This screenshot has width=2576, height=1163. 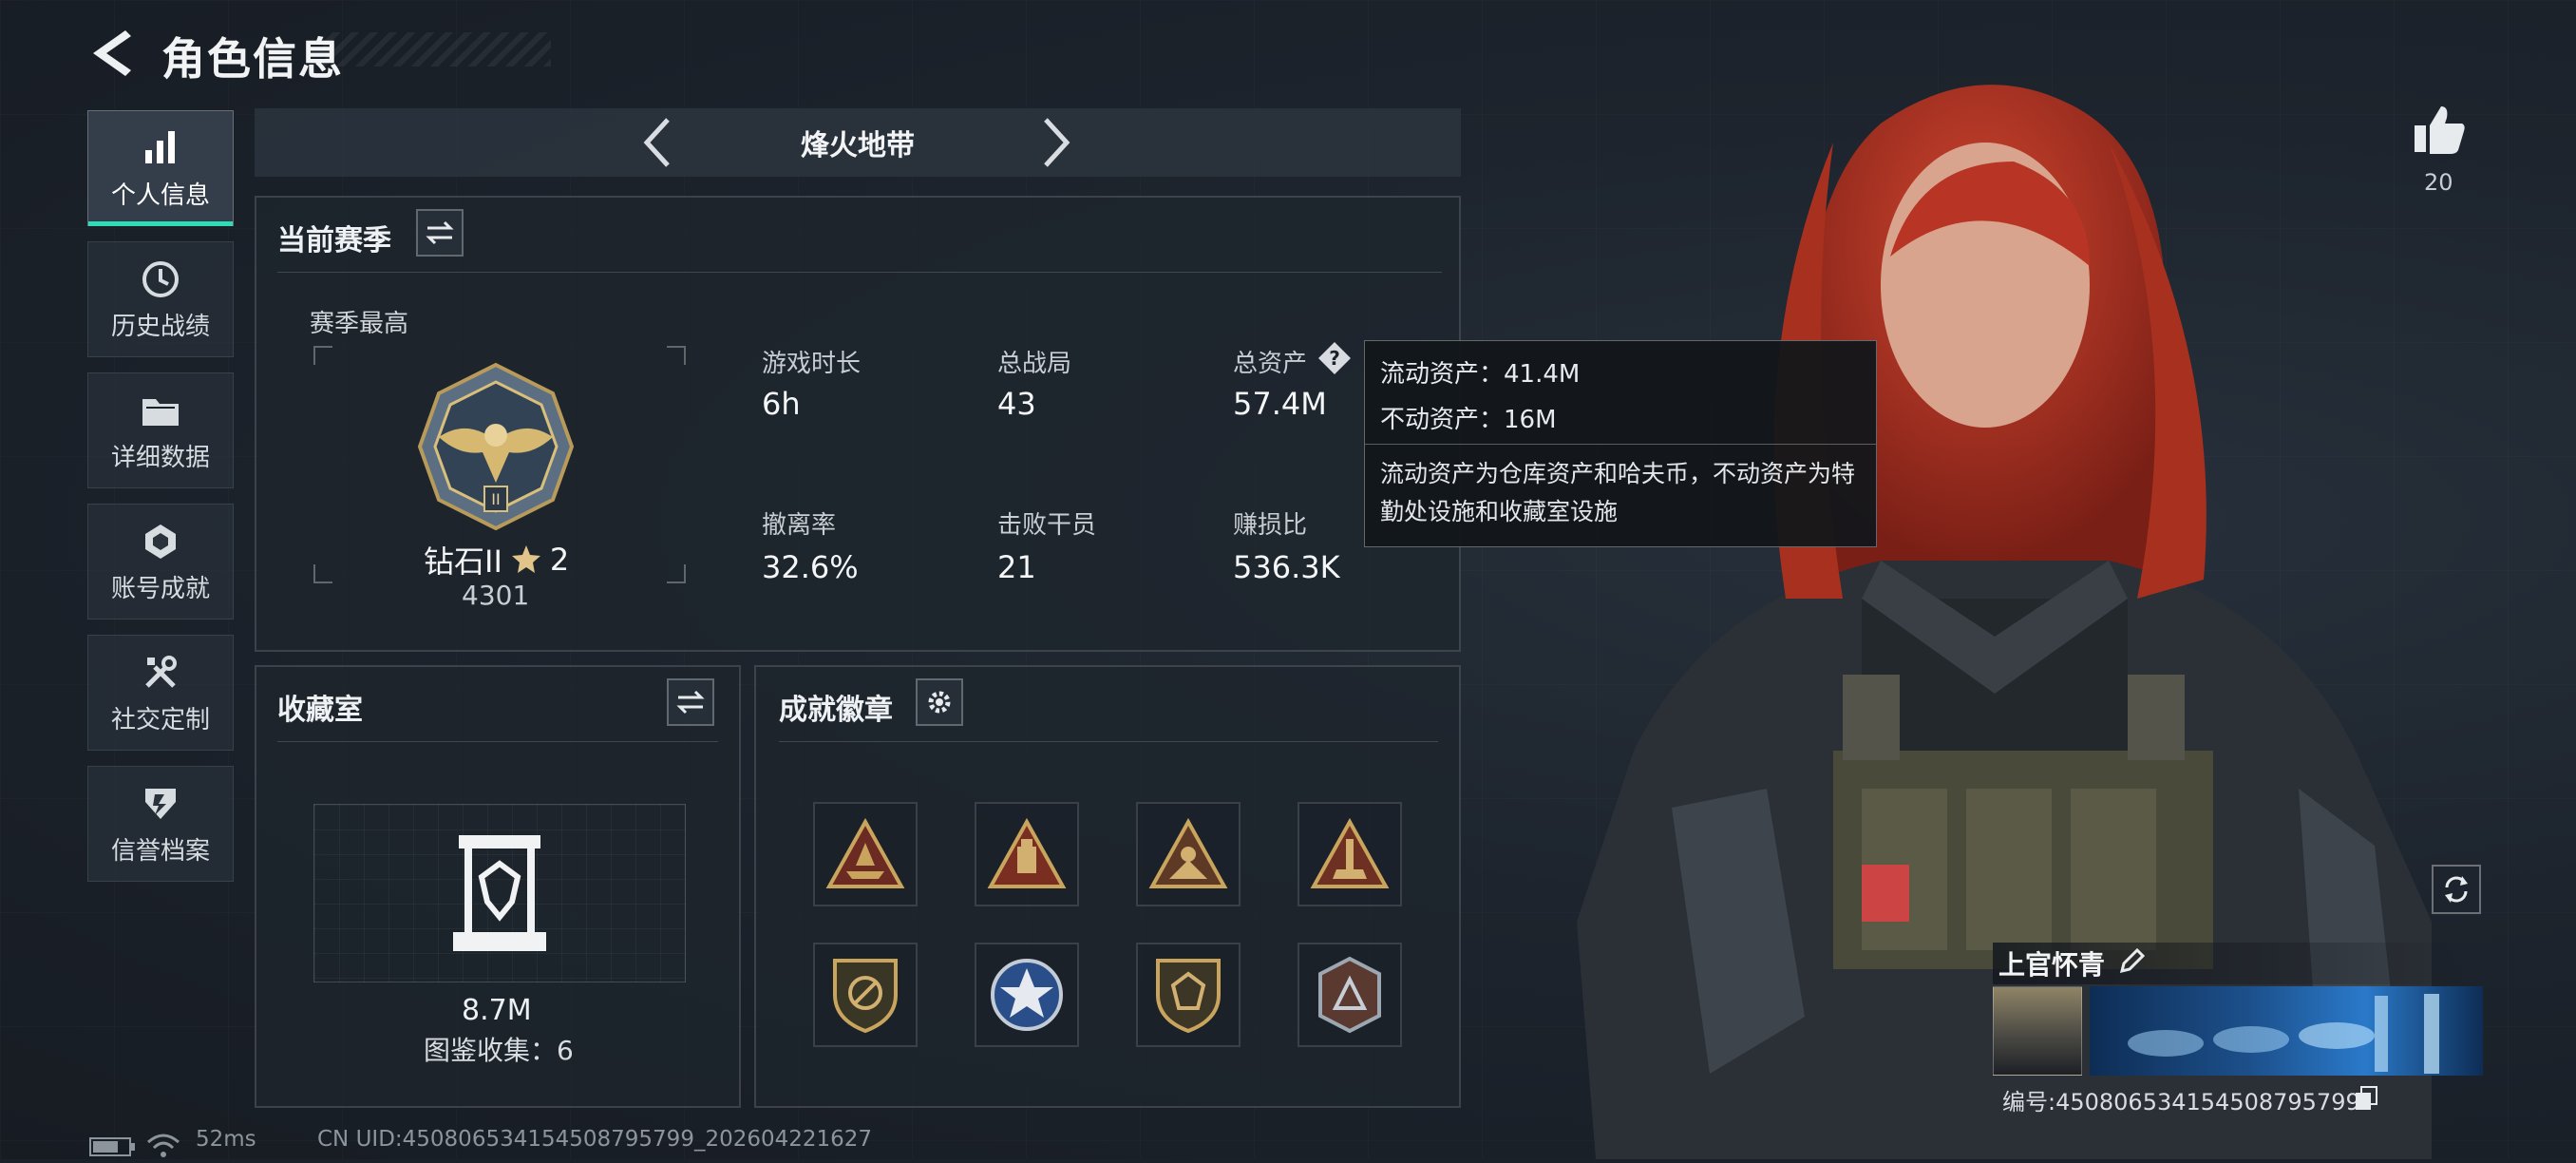 What do you see at coordinates (836, 710) in the screenshot?
I see `achievements-title: 成就徽章` at bounding box center [836, 710].